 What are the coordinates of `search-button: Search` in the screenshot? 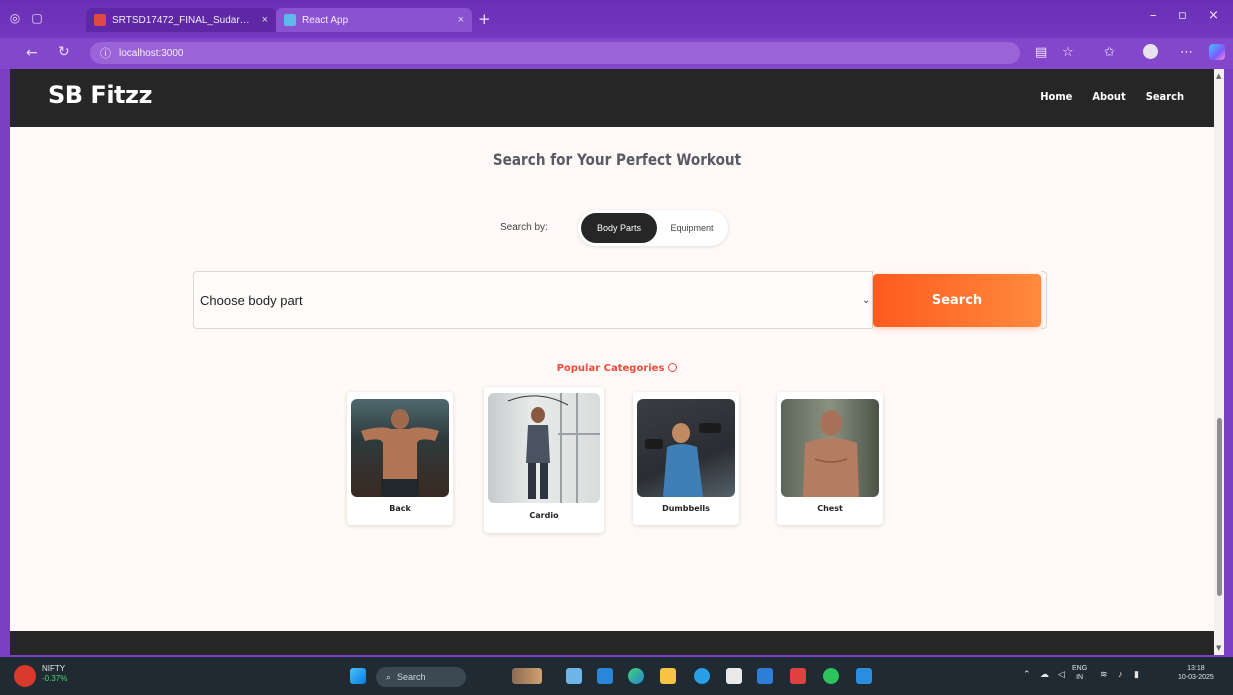 It's located at (957, 300).